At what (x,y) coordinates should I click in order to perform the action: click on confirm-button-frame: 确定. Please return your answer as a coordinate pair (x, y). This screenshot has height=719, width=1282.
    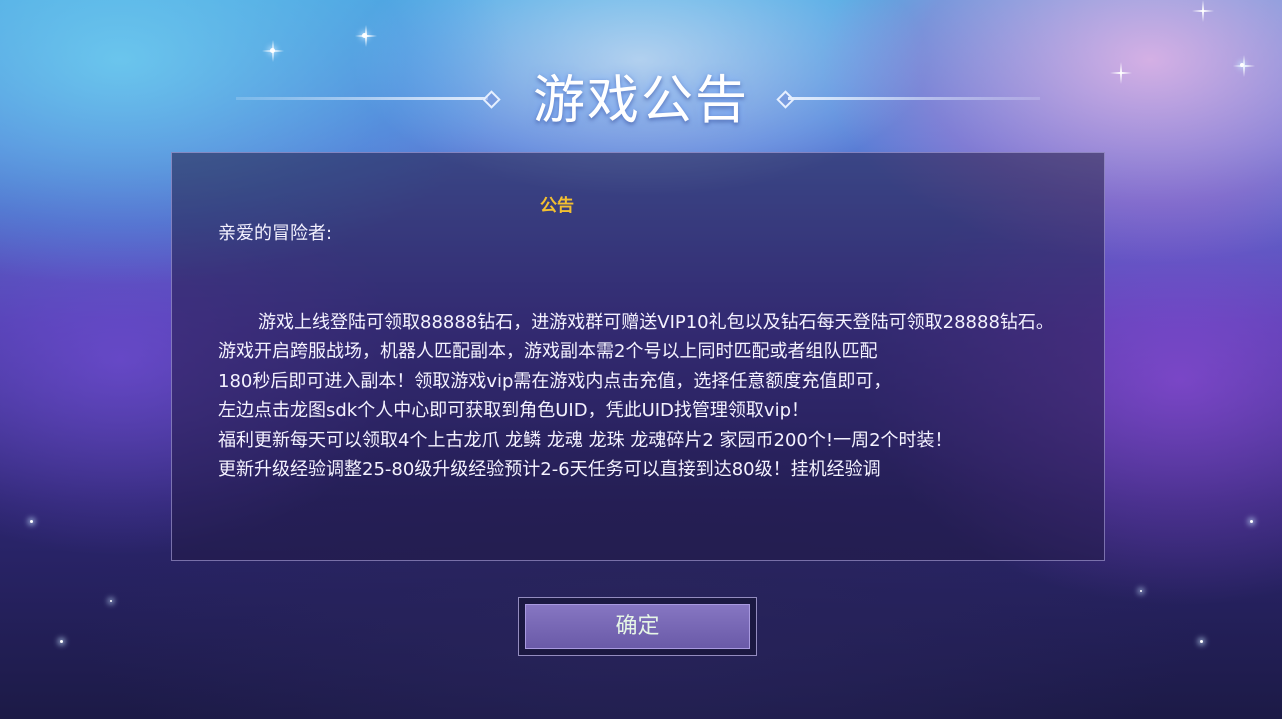
    Looking at the image, I should click on (637, 626).